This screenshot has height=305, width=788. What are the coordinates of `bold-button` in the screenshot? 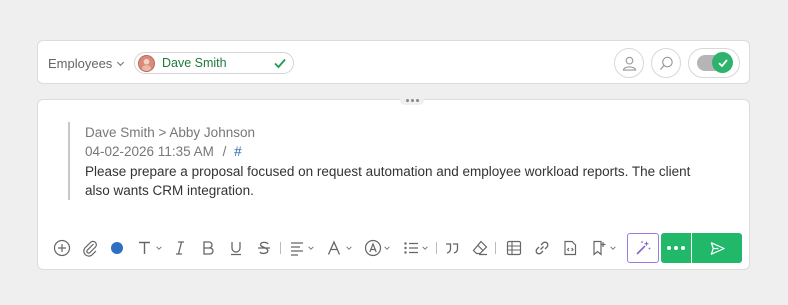 It's located at (208, 248).